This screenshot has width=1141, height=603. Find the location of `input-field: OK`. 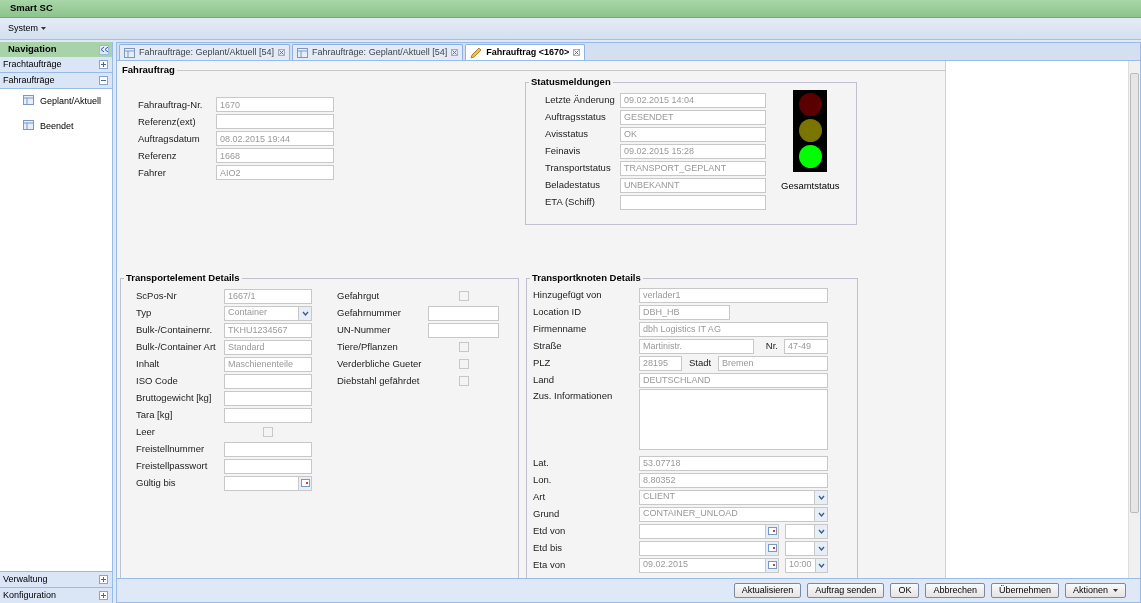

input-field: OK is located at coordinates (693, 134).